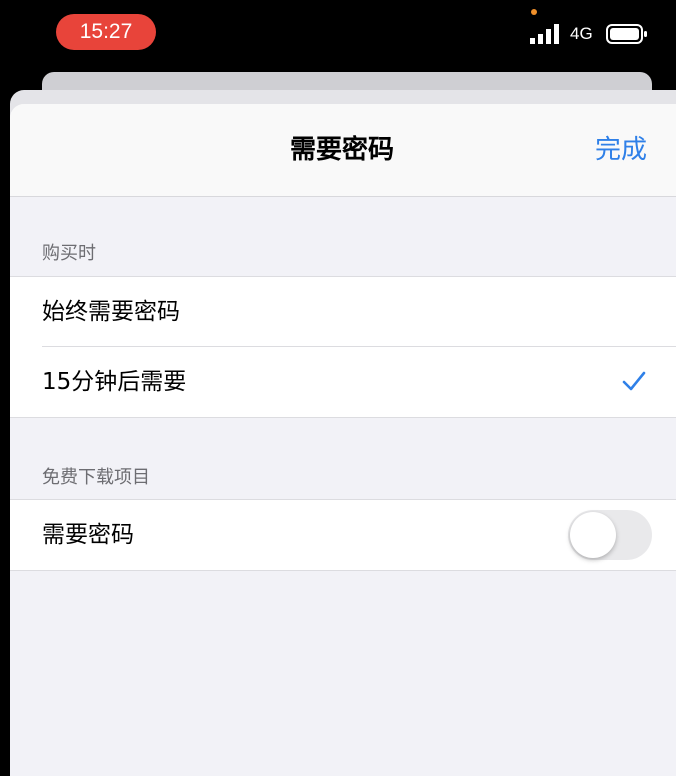 Image resolution: width=676 pixels, height=776 pixels. I want to click on network-type: 4G, so click(581, 33).